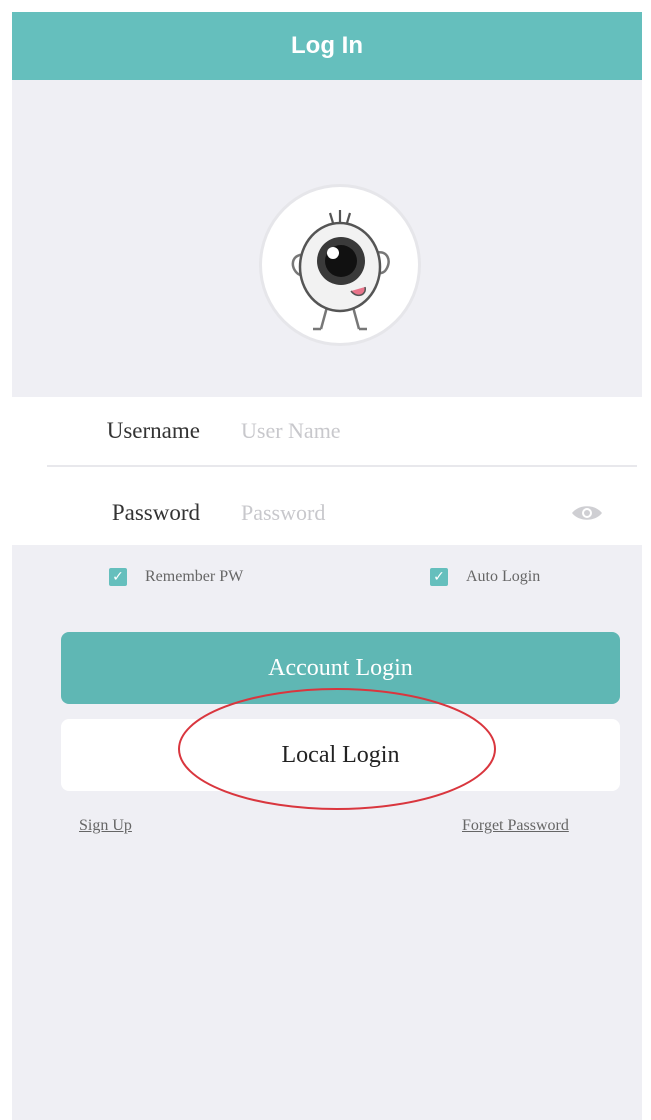 The image size is (651, 1120). I want to click on local-login-button: Local Login, so click(340, 755).